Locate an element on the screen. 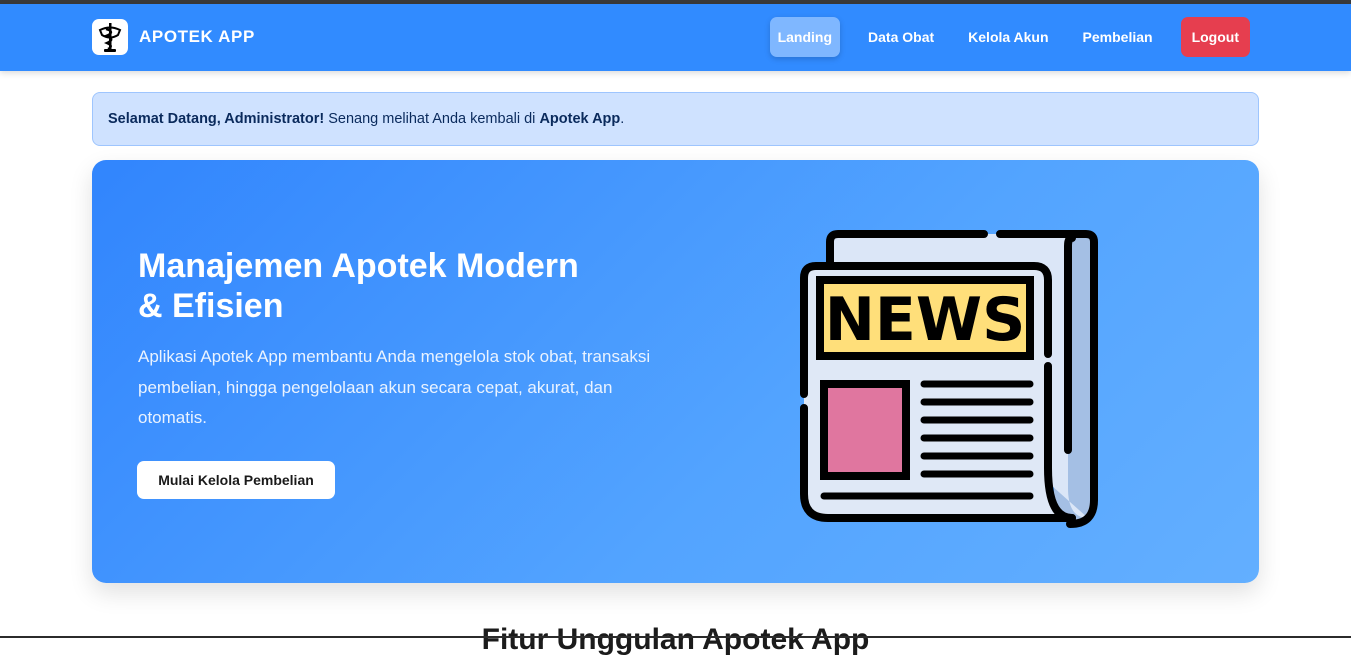 This screenshot has width=1351, height=658. alert-suffix: . is located at coordinates (622, 119).